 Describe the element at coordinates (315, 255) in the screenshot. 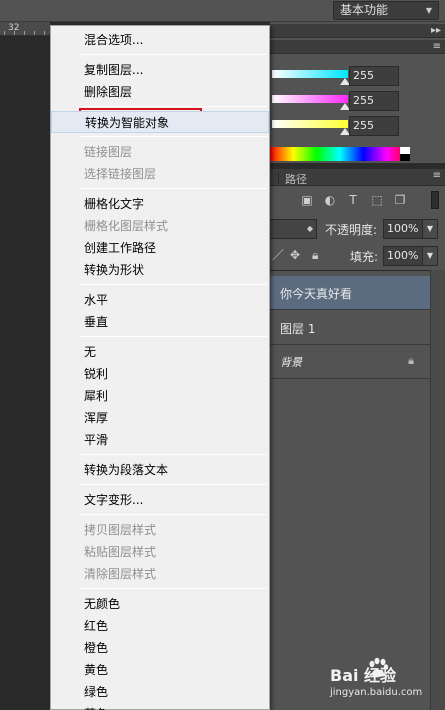

I see `lock-all-icon: 🔒︎` at that location.